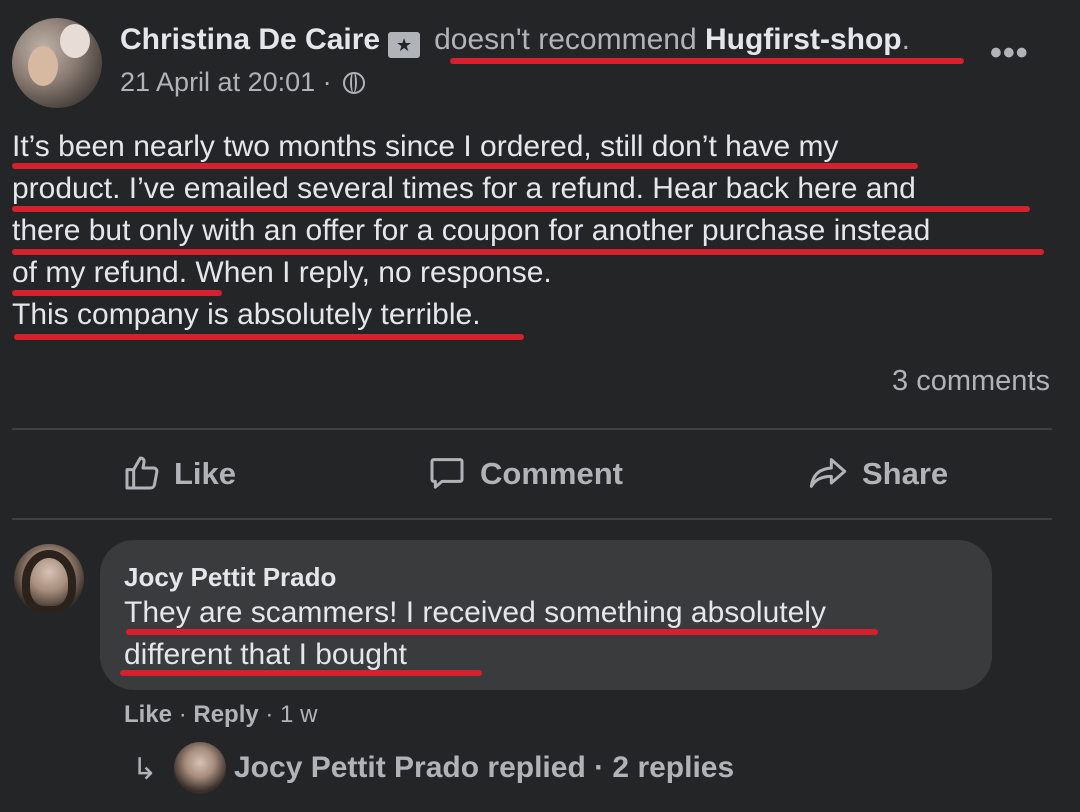 The height and width of the screenshot is (812, 1080). I want to click on commenter-name: Jocy Pettit Prado, so click(230, 577).